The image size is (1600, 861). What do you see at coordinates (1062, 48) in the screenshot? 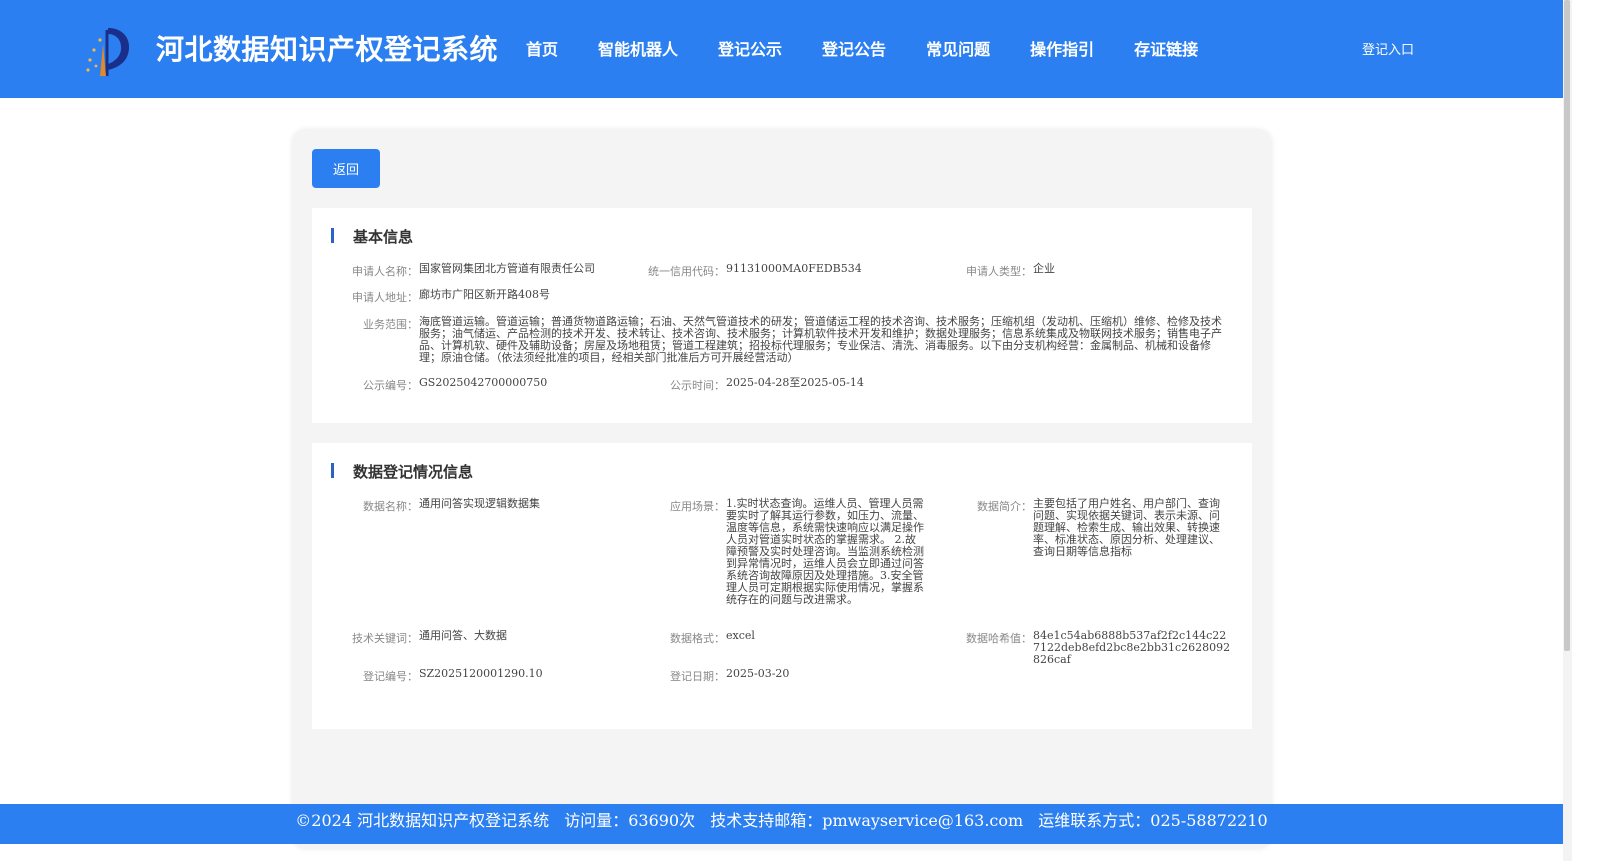
I see `nav-operation-guide: 操作指引` at bounding box center [1062, 48].